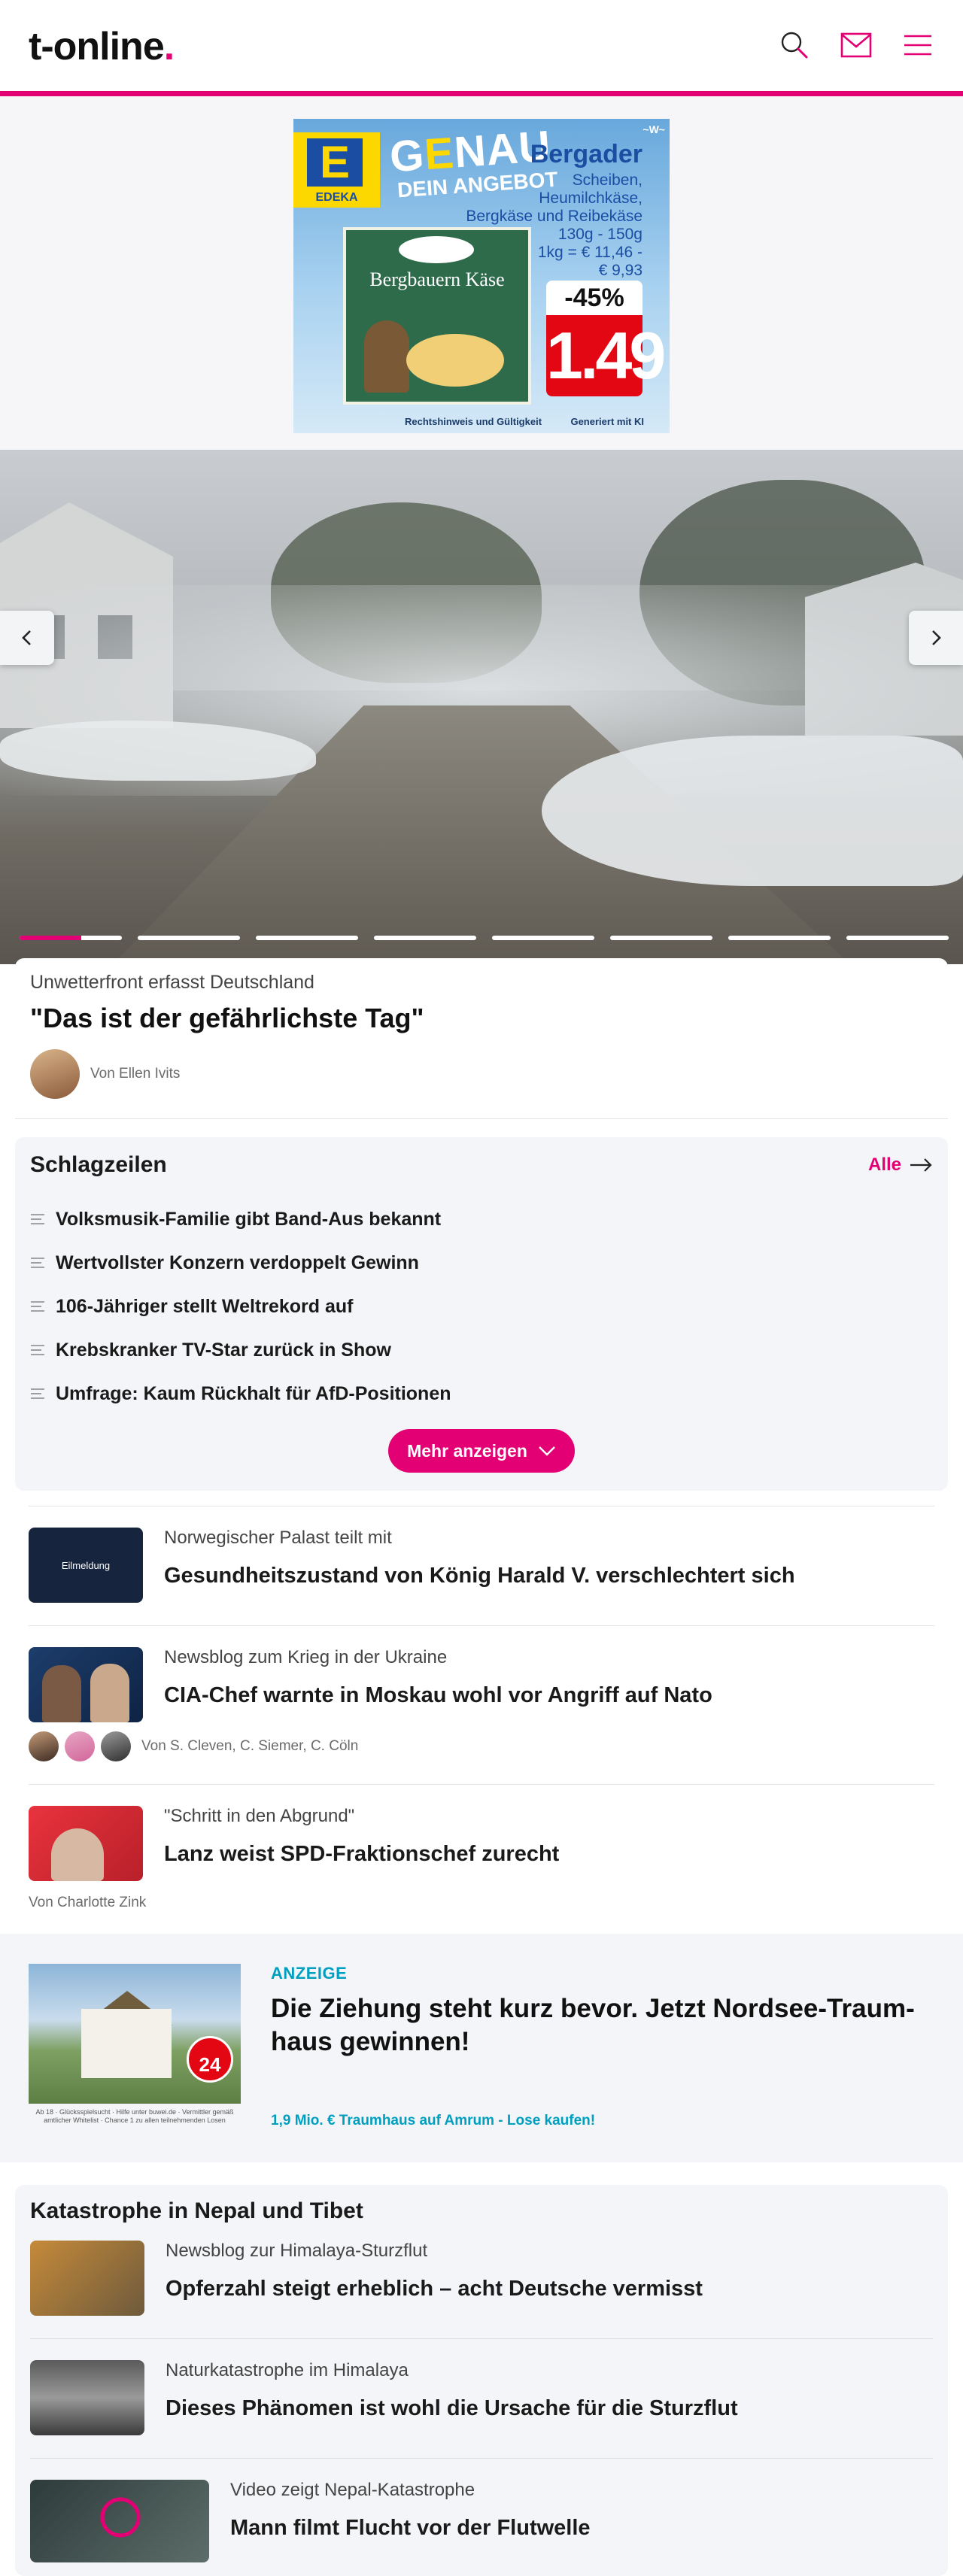 Image resolution: width=963 pixels, height=2576 pixels. What do you see at coordinates (223, 1350) in the screenshot?
I see `headline-text: Krebskranker TV-Star zurück in Show` at bounding box center [223, 1350].